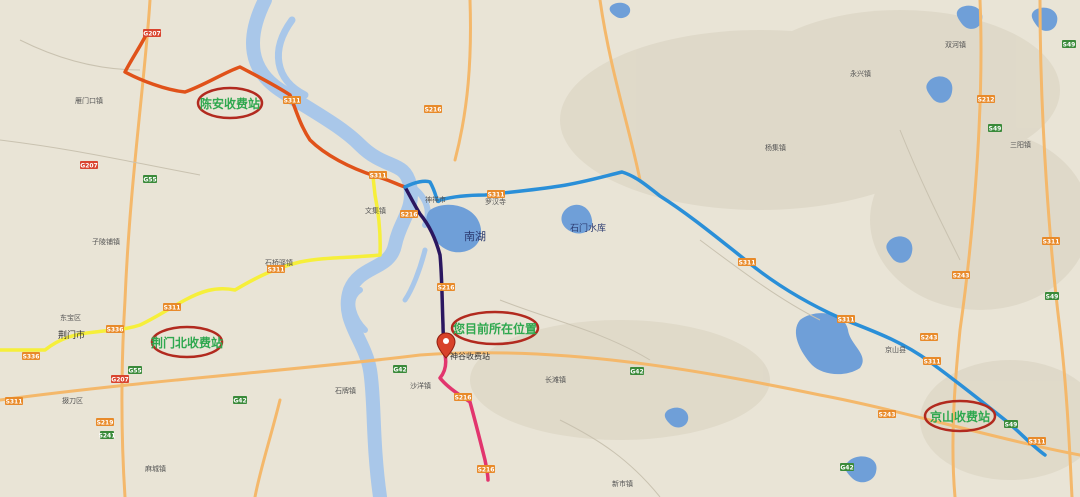 The width and height of the screenshot is (1080, 497). I want to click on shield-s311-c: S311, so click(496, 194).